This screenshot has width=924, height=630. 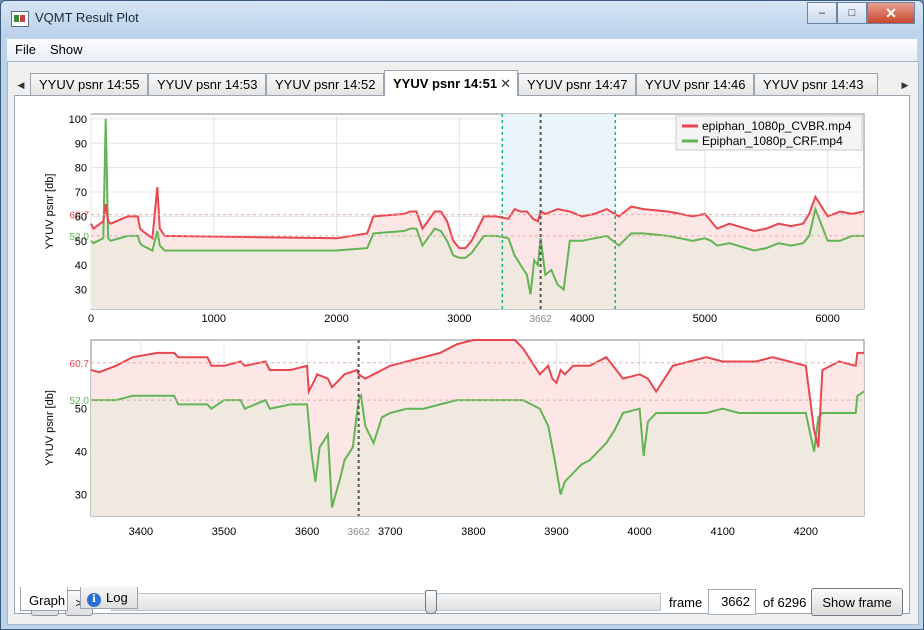 I want to click on tab-label: YYUV psnr 14:46, so click(x=695, y=84).